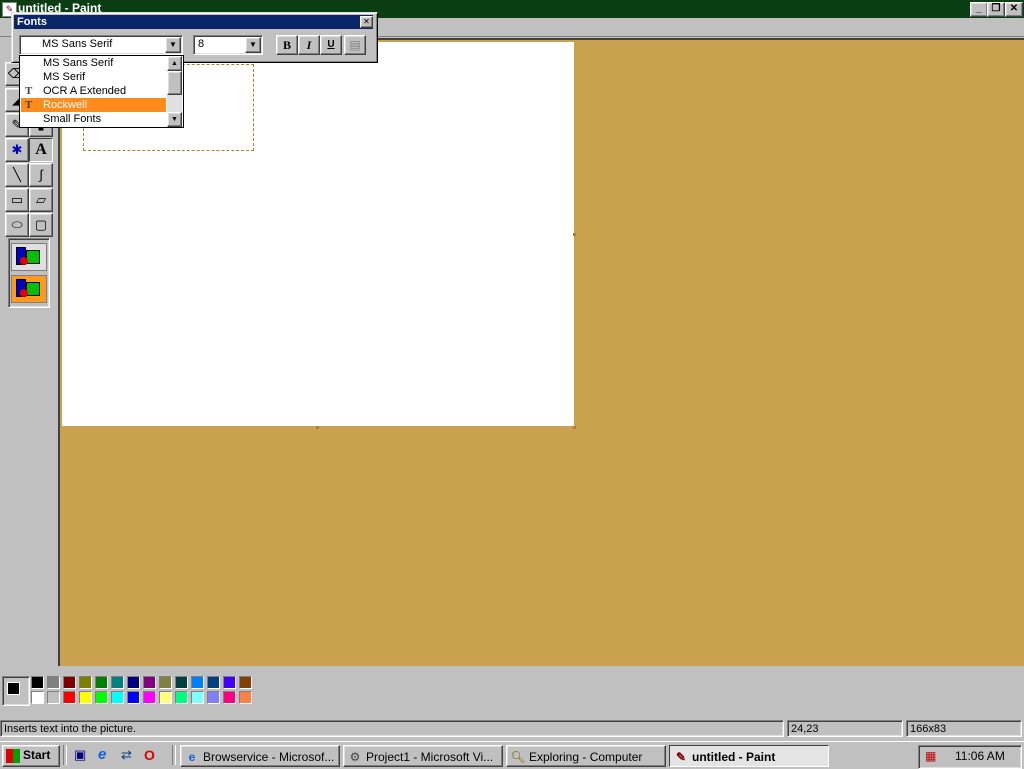 The image size is (1024, 769). Describe the element at coordinates (574, 427) in the screenshot. I see `canvas-resize-handle-corner` at that location.